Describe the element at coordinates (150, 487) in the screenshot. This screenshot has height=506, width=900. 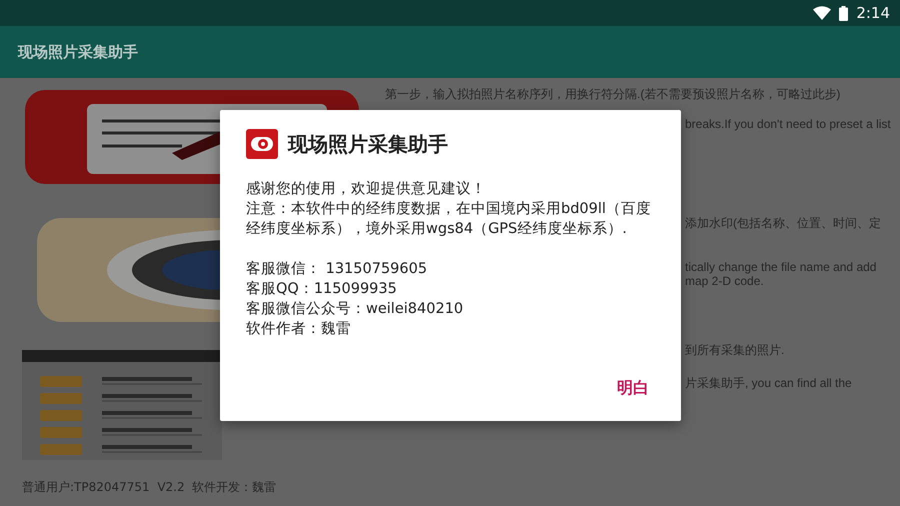
I see `footer-text: 普通用户:TP82047751 V2.2 软件开发：魏雷` at that location.